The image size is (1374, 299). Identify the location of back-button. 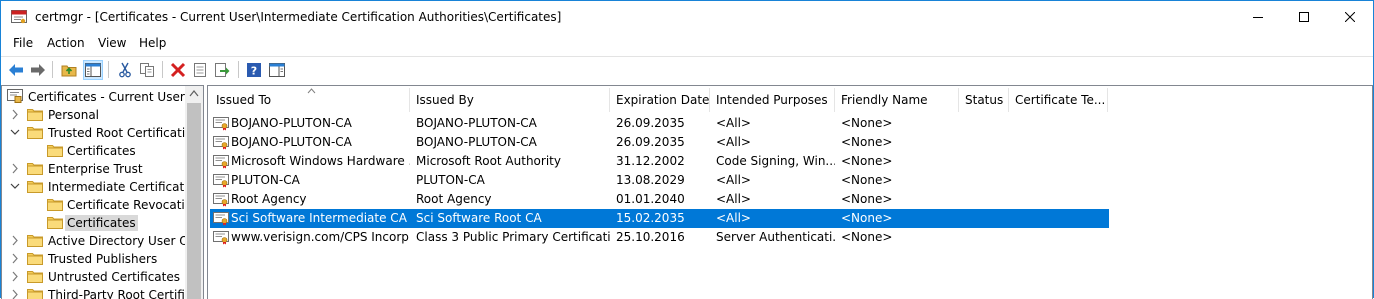
(16, 70).